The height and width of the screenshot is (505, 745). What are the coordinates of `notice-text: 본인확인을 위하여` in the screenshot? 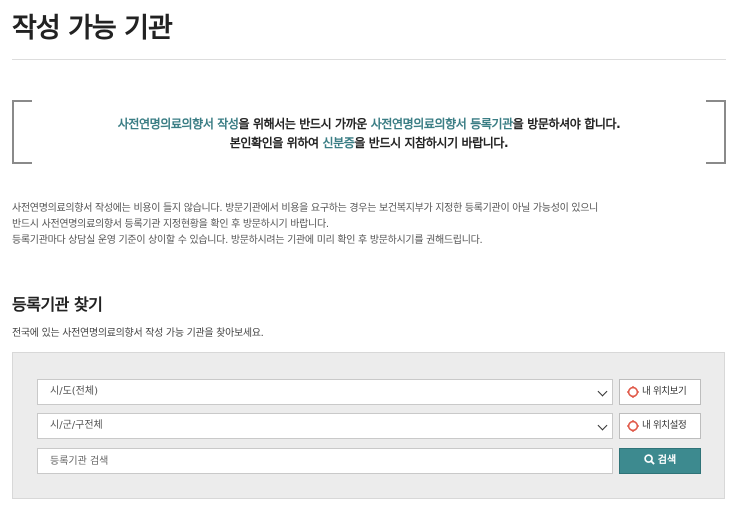 It's located at (276, 143).